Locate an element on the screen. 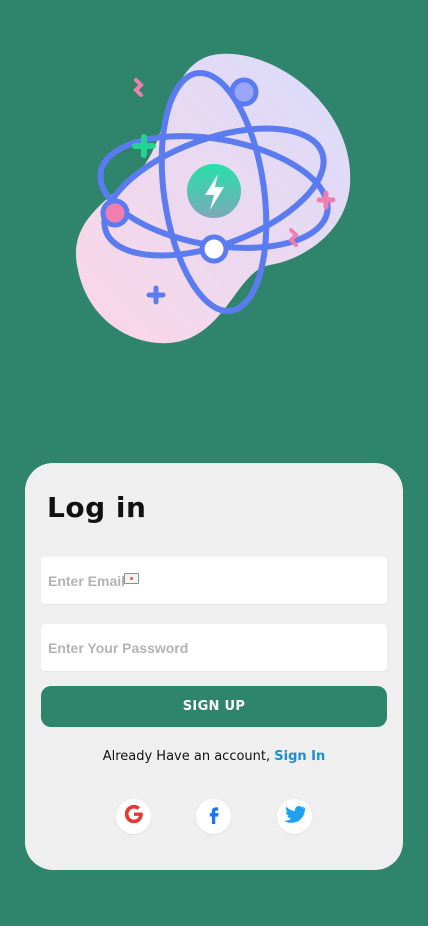  facebook-icon is located at coordinates (214, 816).